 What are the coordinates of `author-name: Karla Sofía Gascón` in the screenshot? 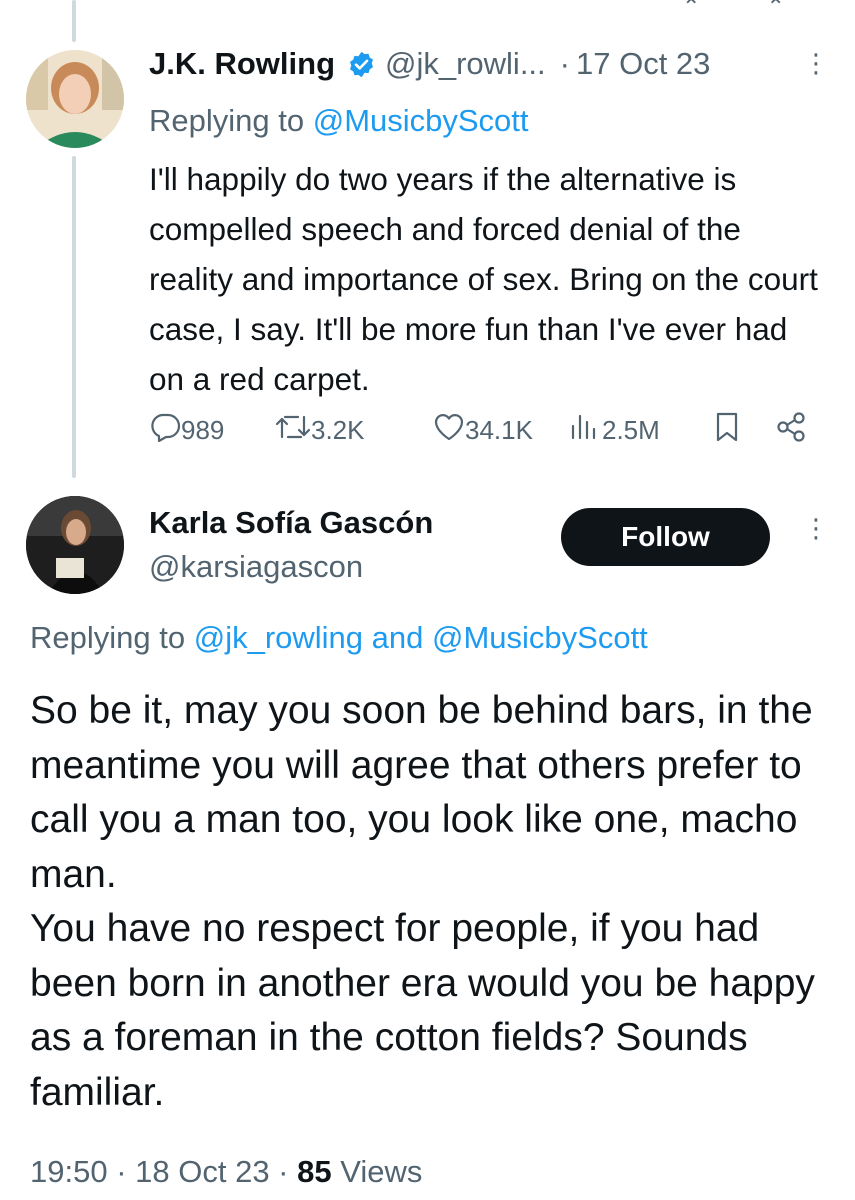 It's located at (291, 523).